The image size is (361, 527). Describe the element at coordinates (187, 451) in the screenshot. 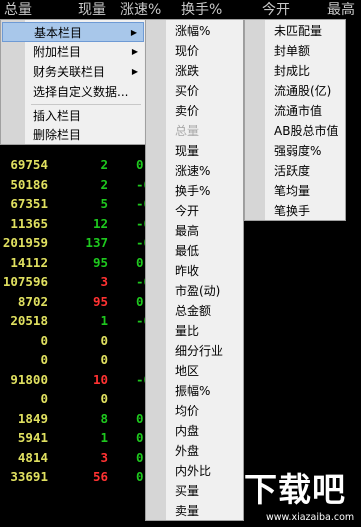

I see `menu-item-label: 外盘` at that location.